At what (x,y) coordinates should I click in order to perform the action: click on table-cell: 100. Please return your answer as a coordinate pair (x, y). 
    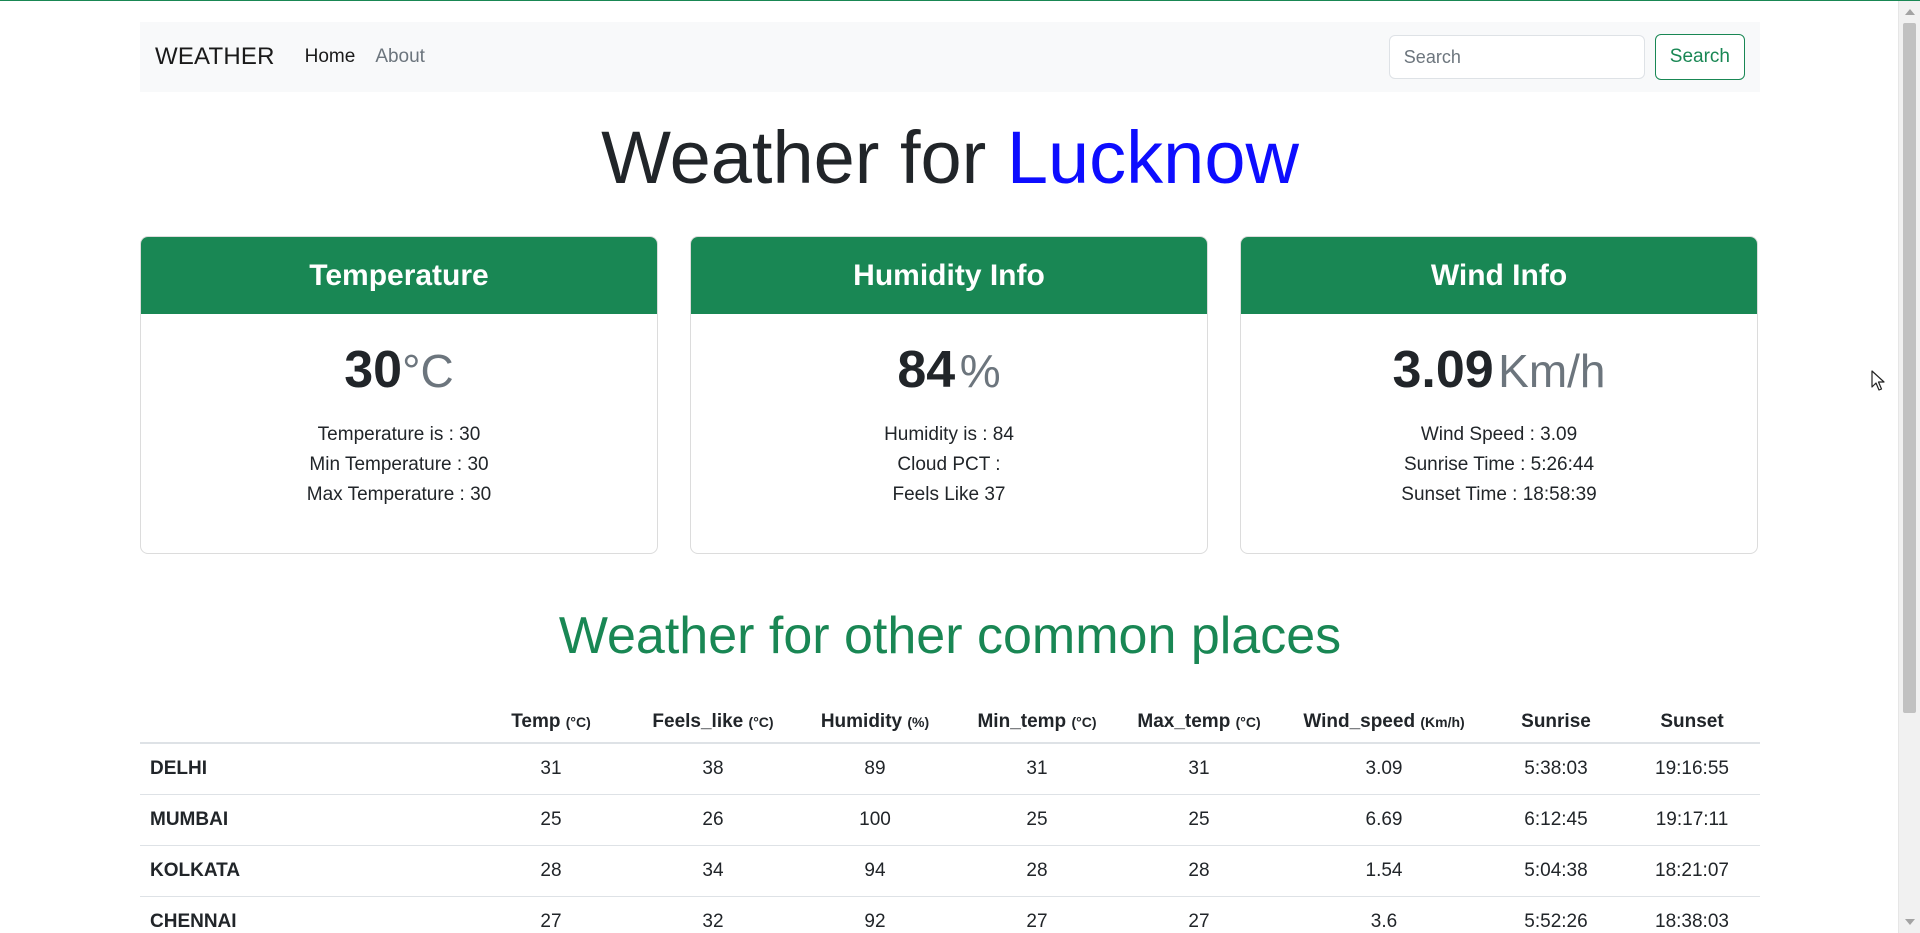
    Looking at the image, I should click on (875, 820).